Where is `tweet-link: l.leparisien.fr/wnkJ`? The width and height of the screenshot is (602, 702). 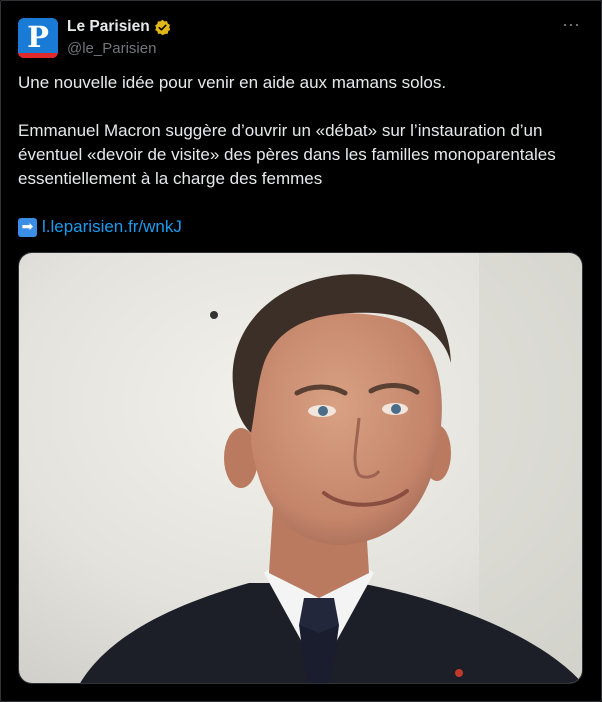 tweet-link: l.leparisien.fr/wnkJ is located at coordinates (112, 227).